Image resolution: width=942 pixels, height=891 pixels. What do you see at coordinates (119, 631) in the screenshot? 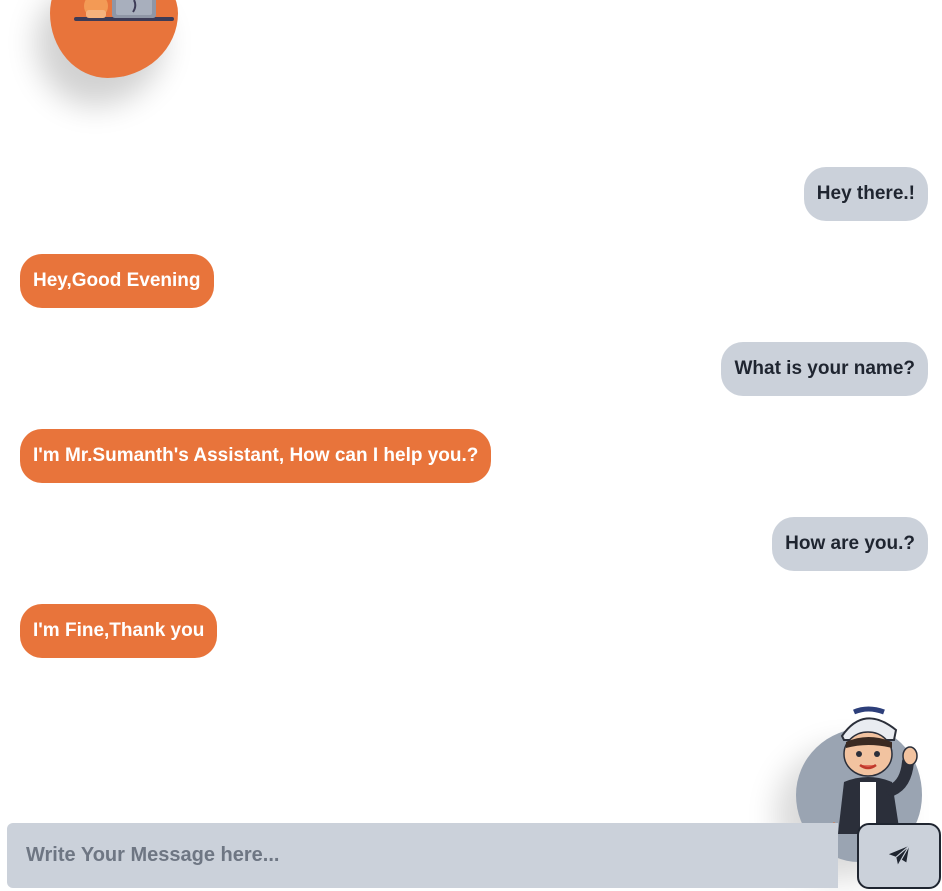
I see `bot-message-bubble: I'm Fine,Thank you` at bounding box center [119, 631].